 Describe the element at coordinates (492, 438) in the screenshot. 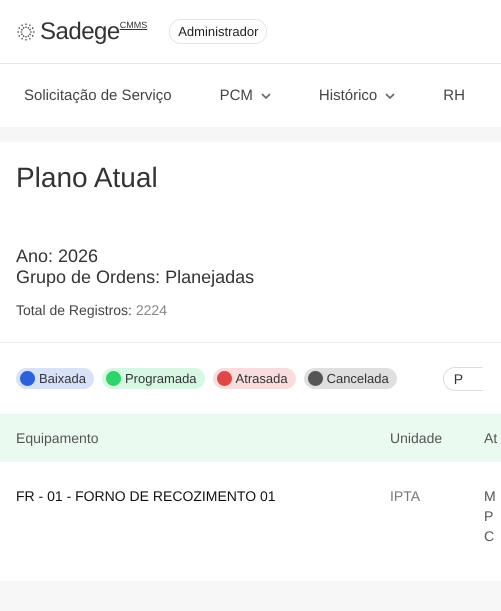

I see `column-header: At` at that location.